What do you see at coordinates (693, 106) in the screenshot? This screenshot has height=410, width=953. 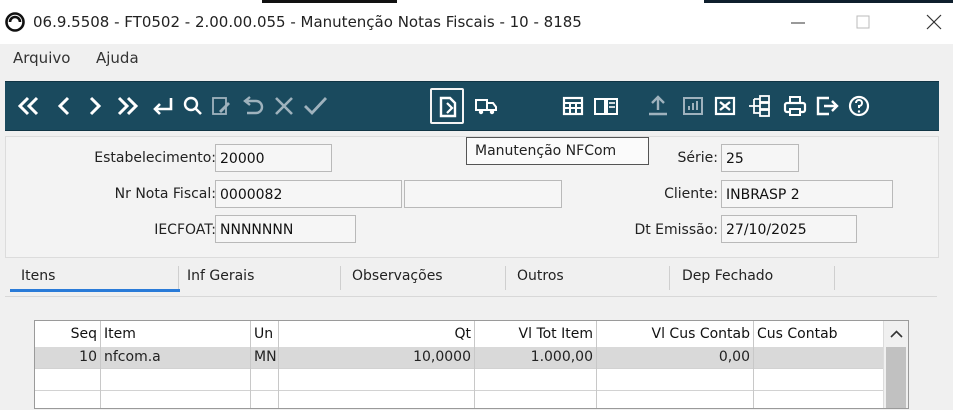 I see `chart-button` at bounding box center [693, 106].